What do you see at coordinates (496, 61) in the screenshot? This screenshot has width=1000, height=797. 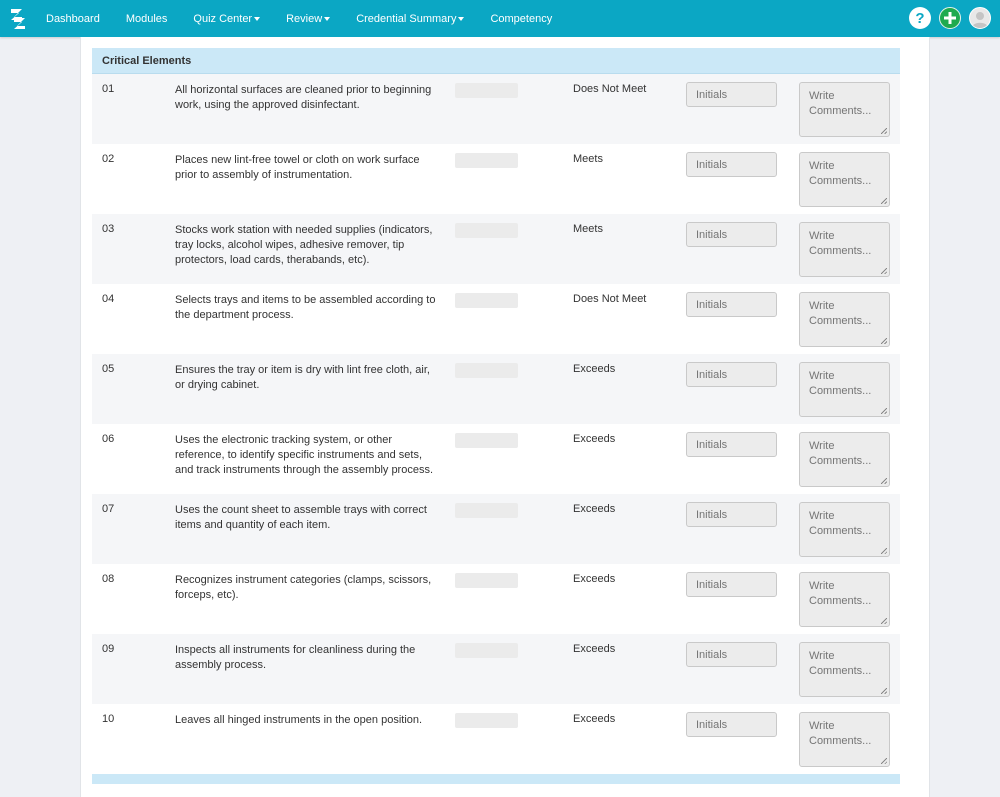 I see `section-header: Critical Elements` at bounding box center [496, 61].